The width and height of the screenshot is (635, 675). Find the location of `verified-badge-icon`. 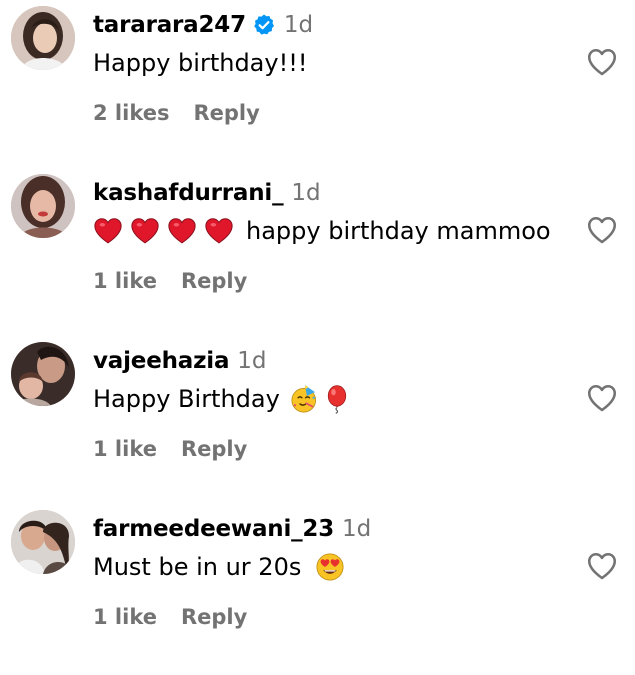

verified-badge-icon is located at coordinates (264, 25).